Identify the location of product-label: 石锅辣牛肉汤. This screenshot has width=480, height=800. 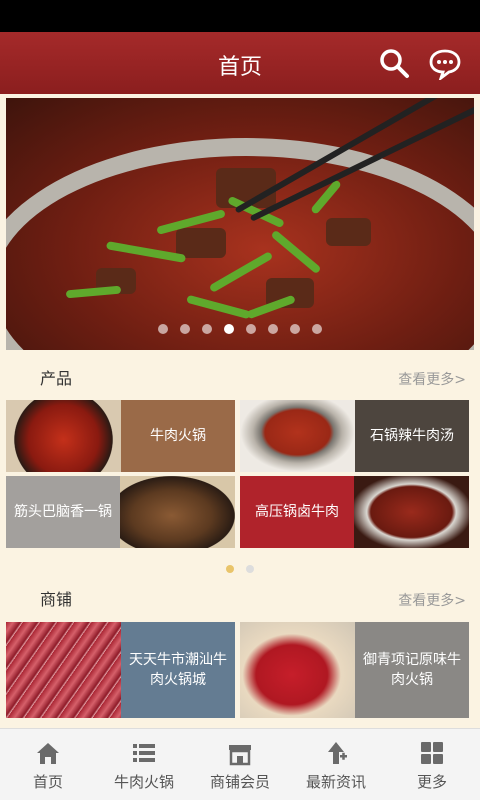
(412, 436).